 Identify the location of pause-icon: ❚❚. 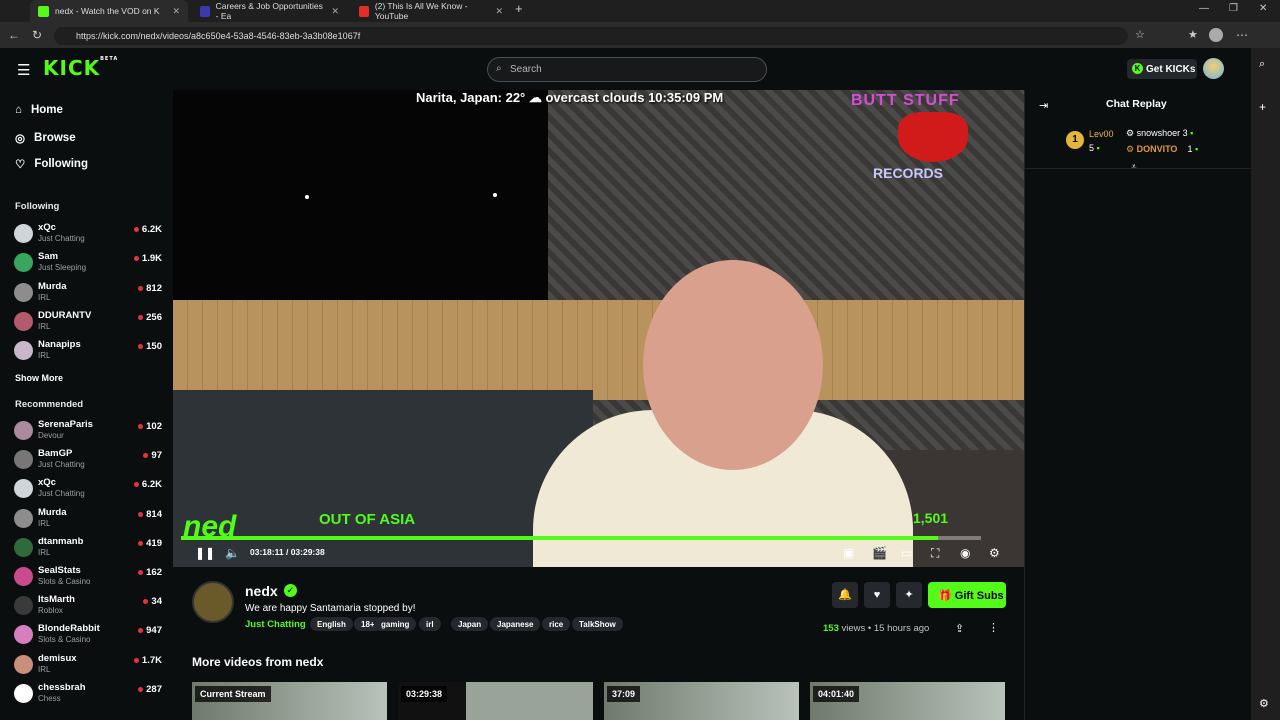
(205, 553).